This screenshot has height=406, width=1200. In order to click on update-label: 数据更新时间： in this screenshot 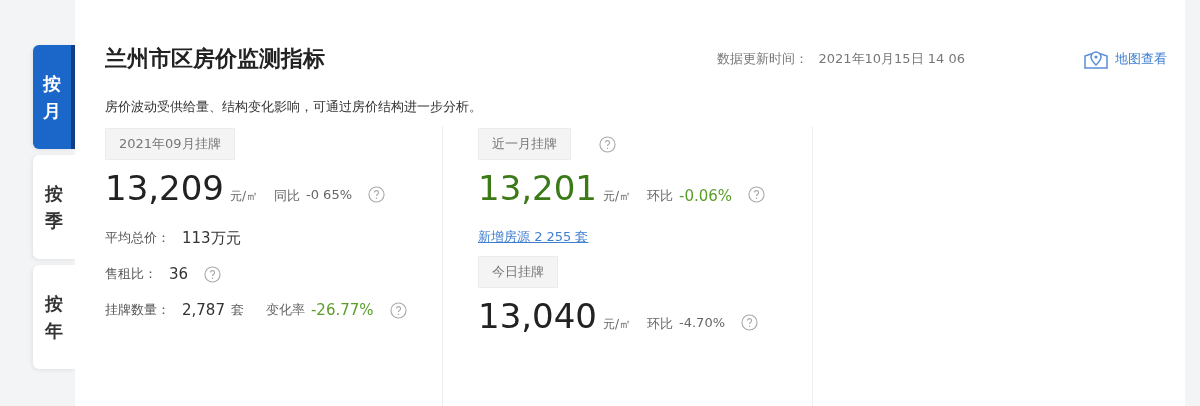, I will do `click(763, 59)`.